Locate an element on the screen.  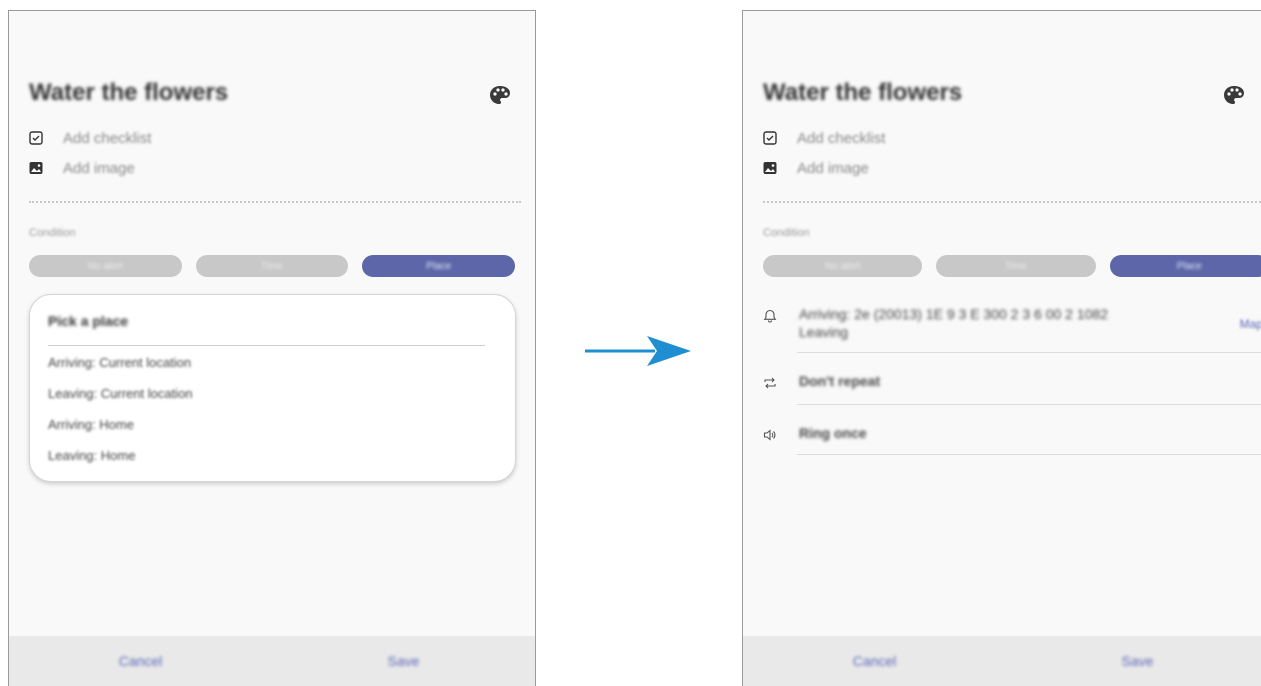
popup-divider is located at coordinates (266, 345).